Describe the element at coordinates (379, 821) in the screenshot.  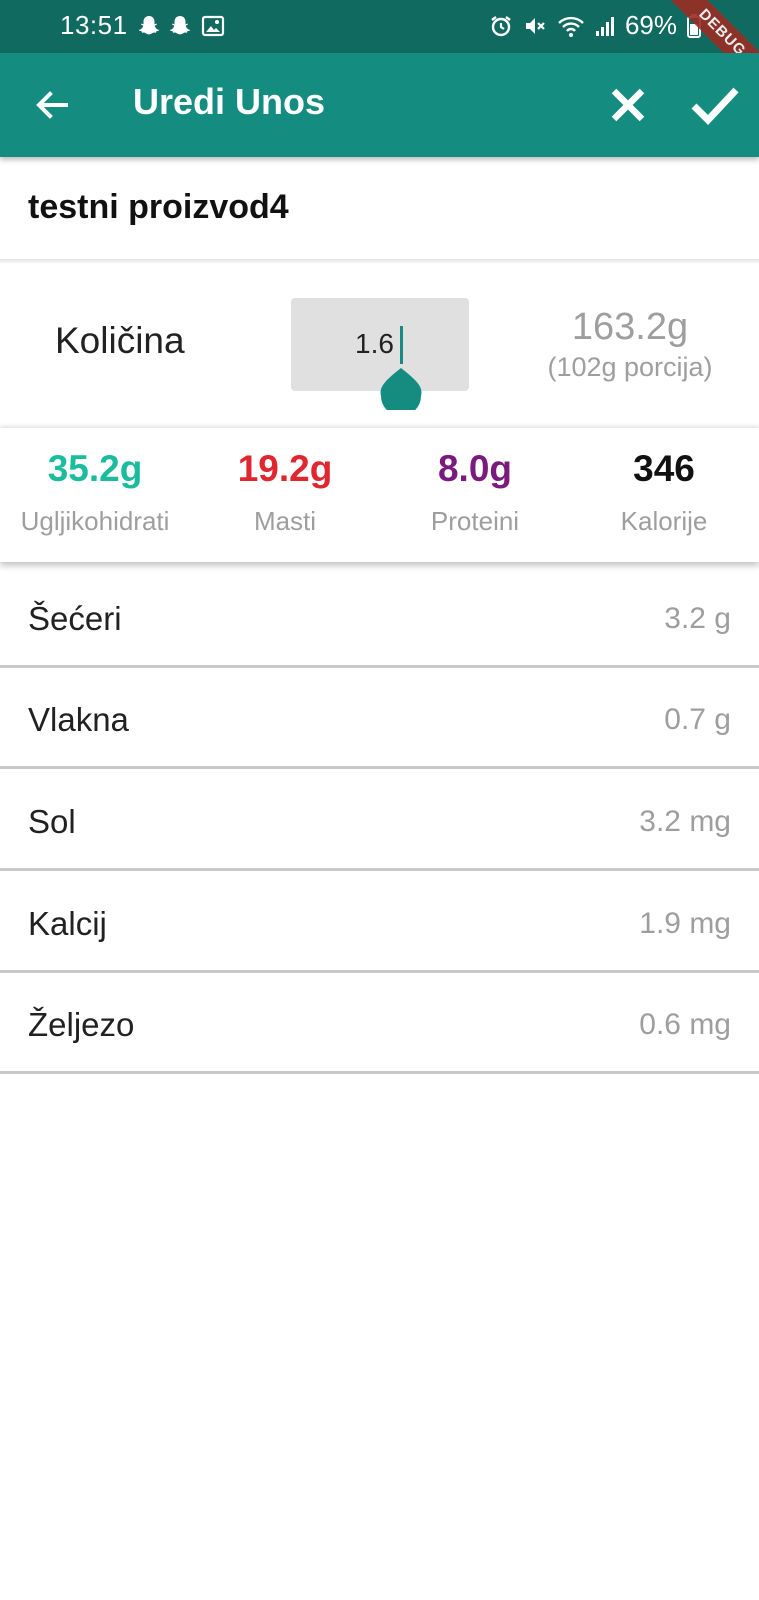
I see `nutrient-row-salt: Sol 3.2 mg` at that location.